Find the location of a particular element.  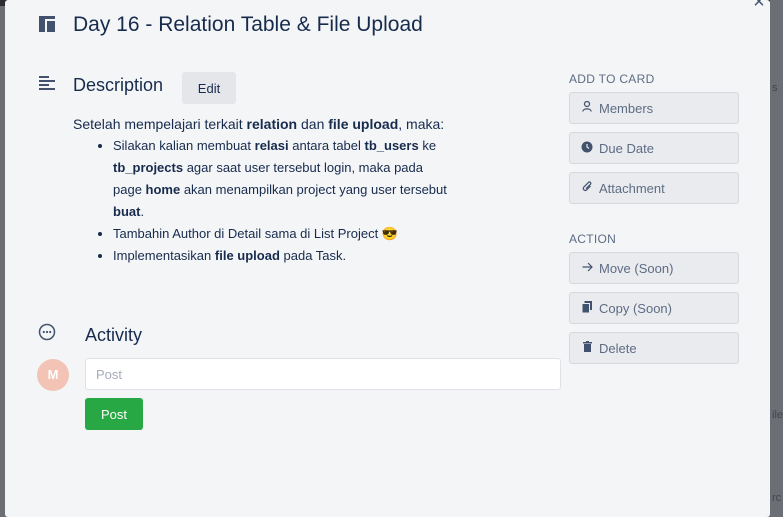

comment-input is located at coordinates (323, 374).